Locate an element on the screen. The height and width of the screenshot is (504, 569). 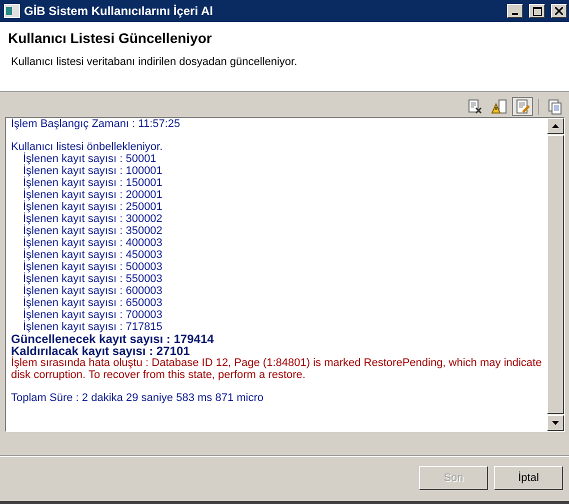
minimize-button is located at coordinates (515, 11).